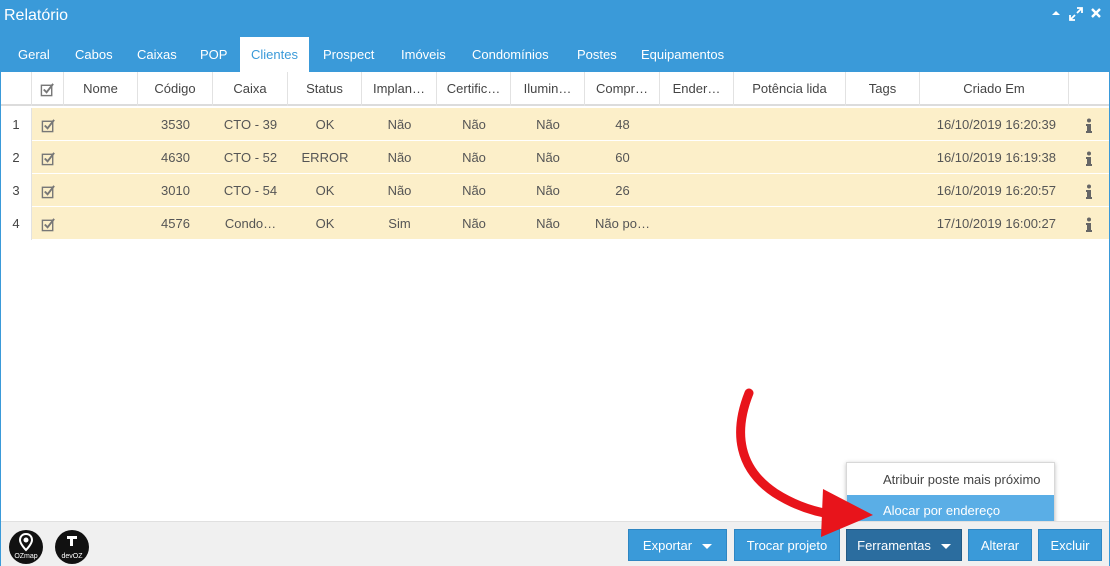 The image size is (1110, 566). I want to click on row-number: 2, so click(16, 157).